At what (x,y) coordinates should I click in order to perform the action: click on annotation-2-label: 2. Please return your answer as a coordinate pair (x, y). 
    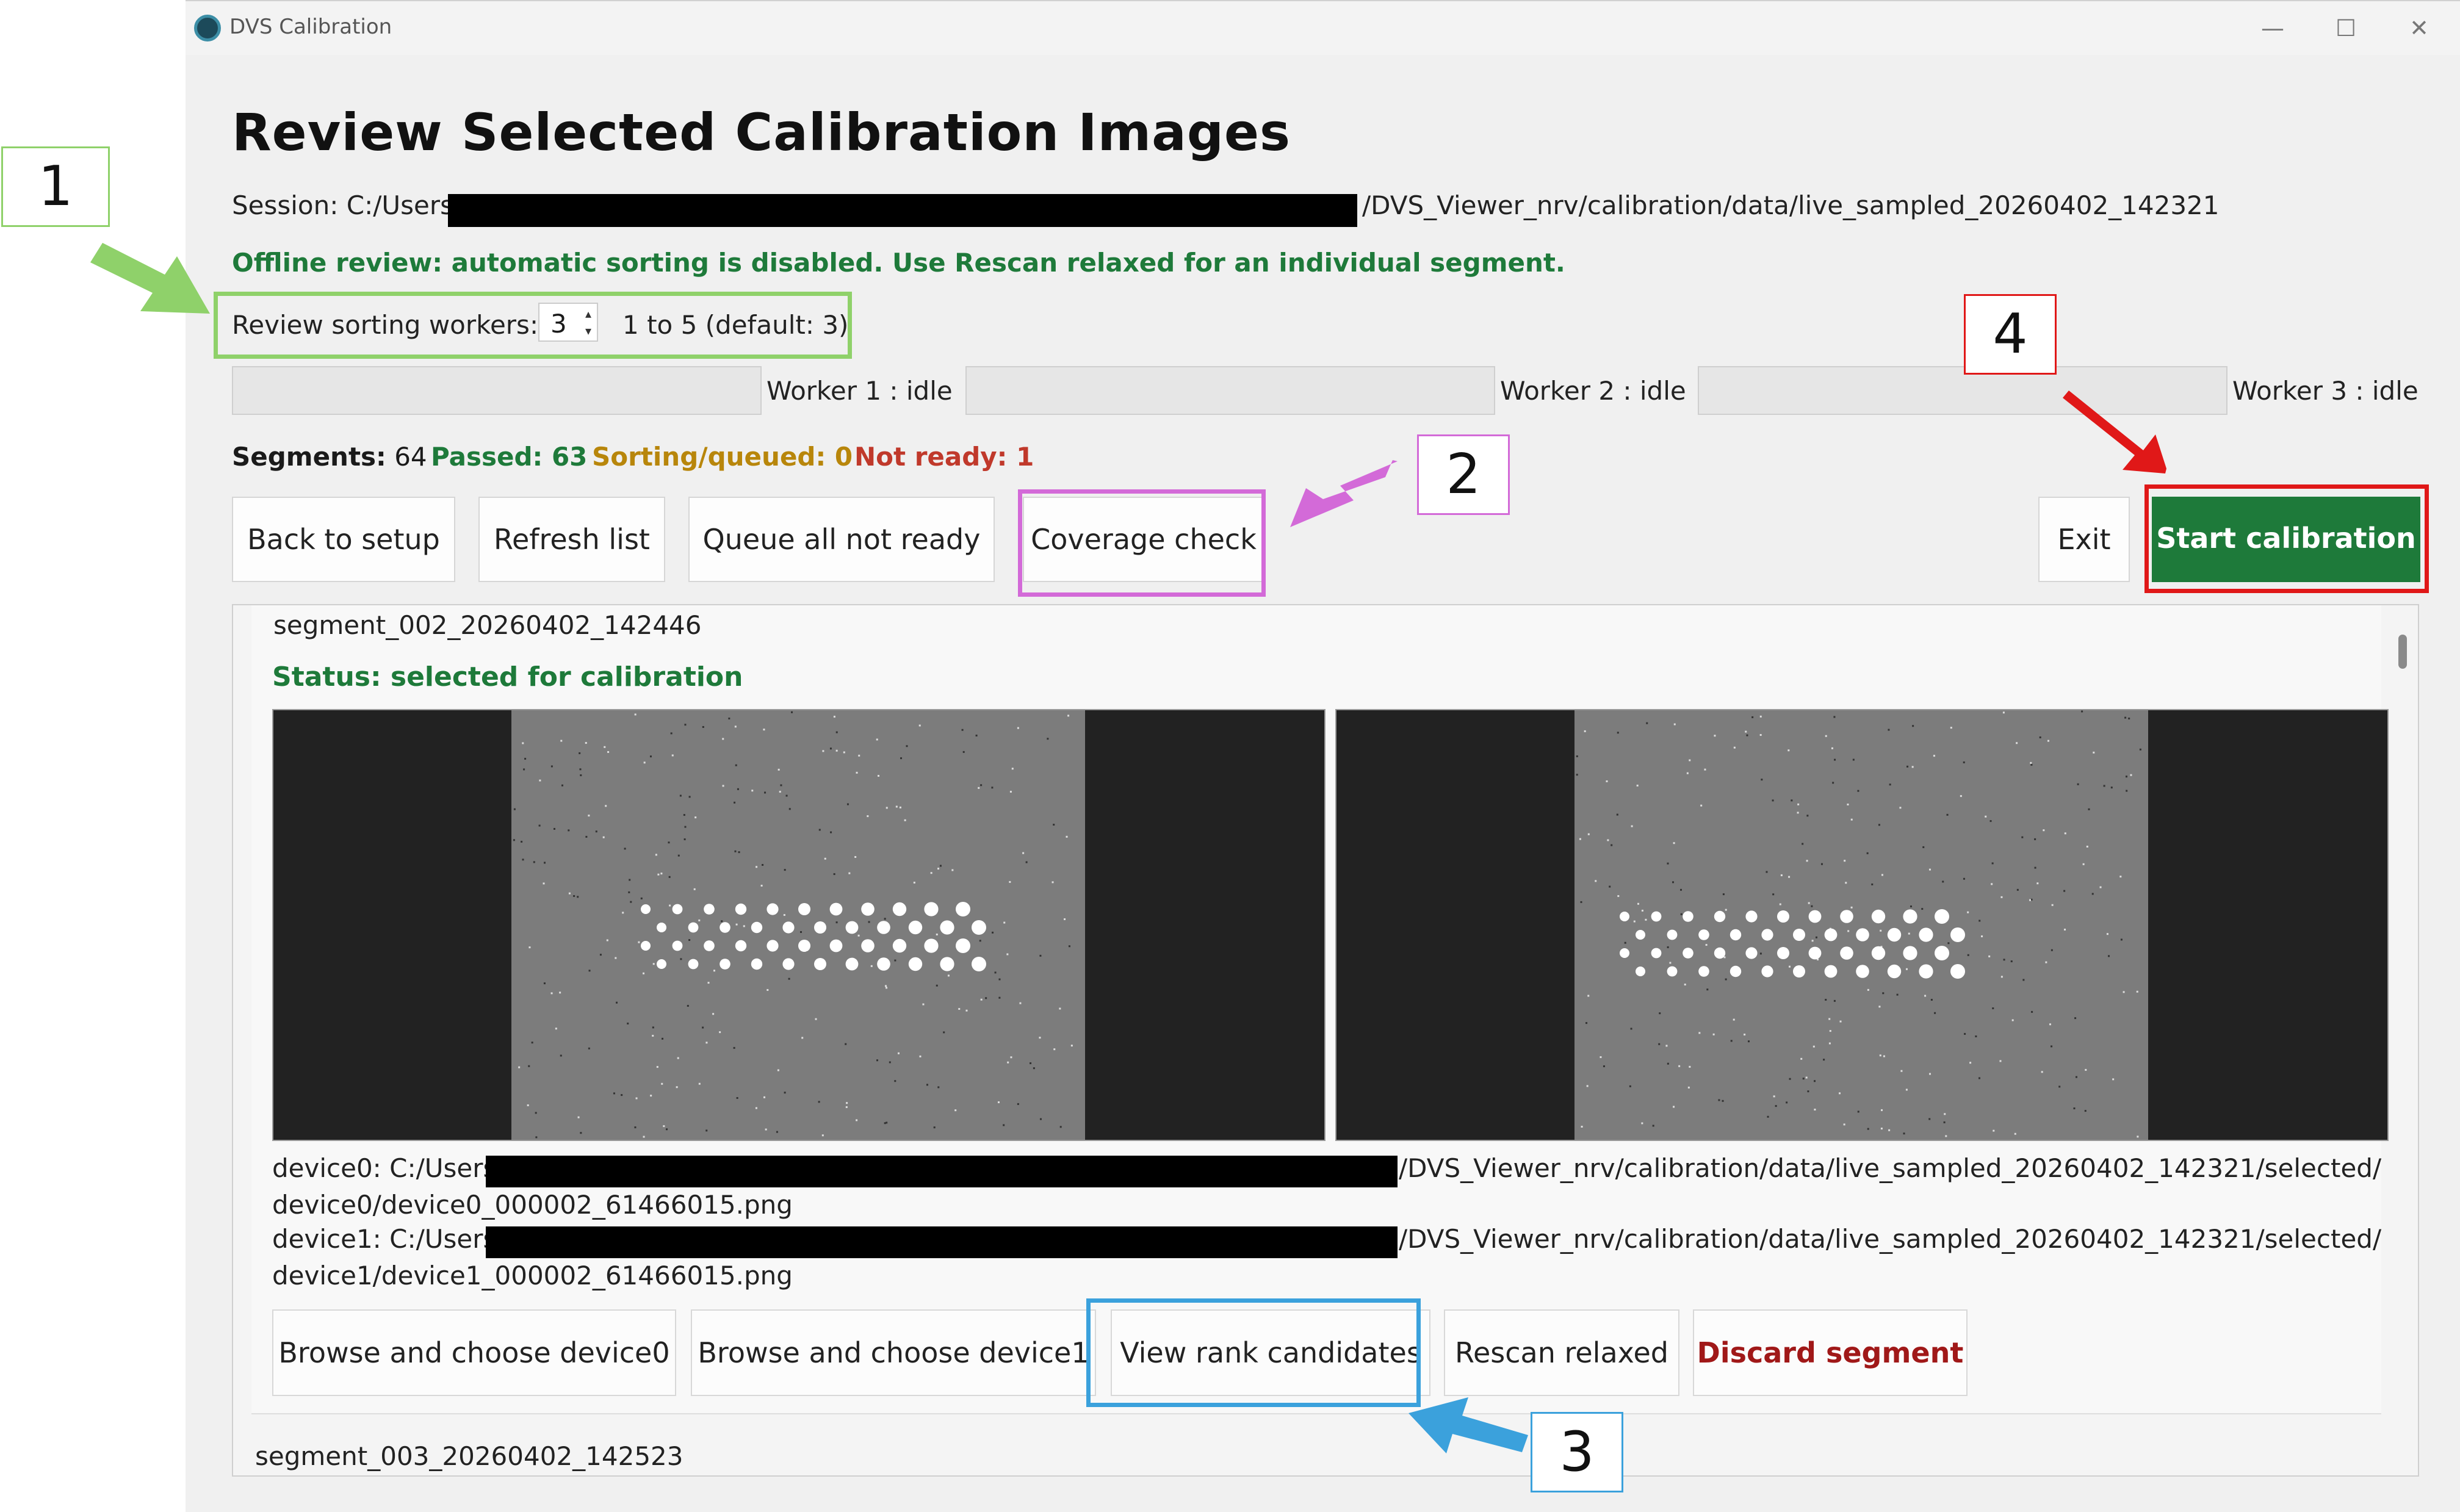
    Looking at the image, I should click on (1463, 474).